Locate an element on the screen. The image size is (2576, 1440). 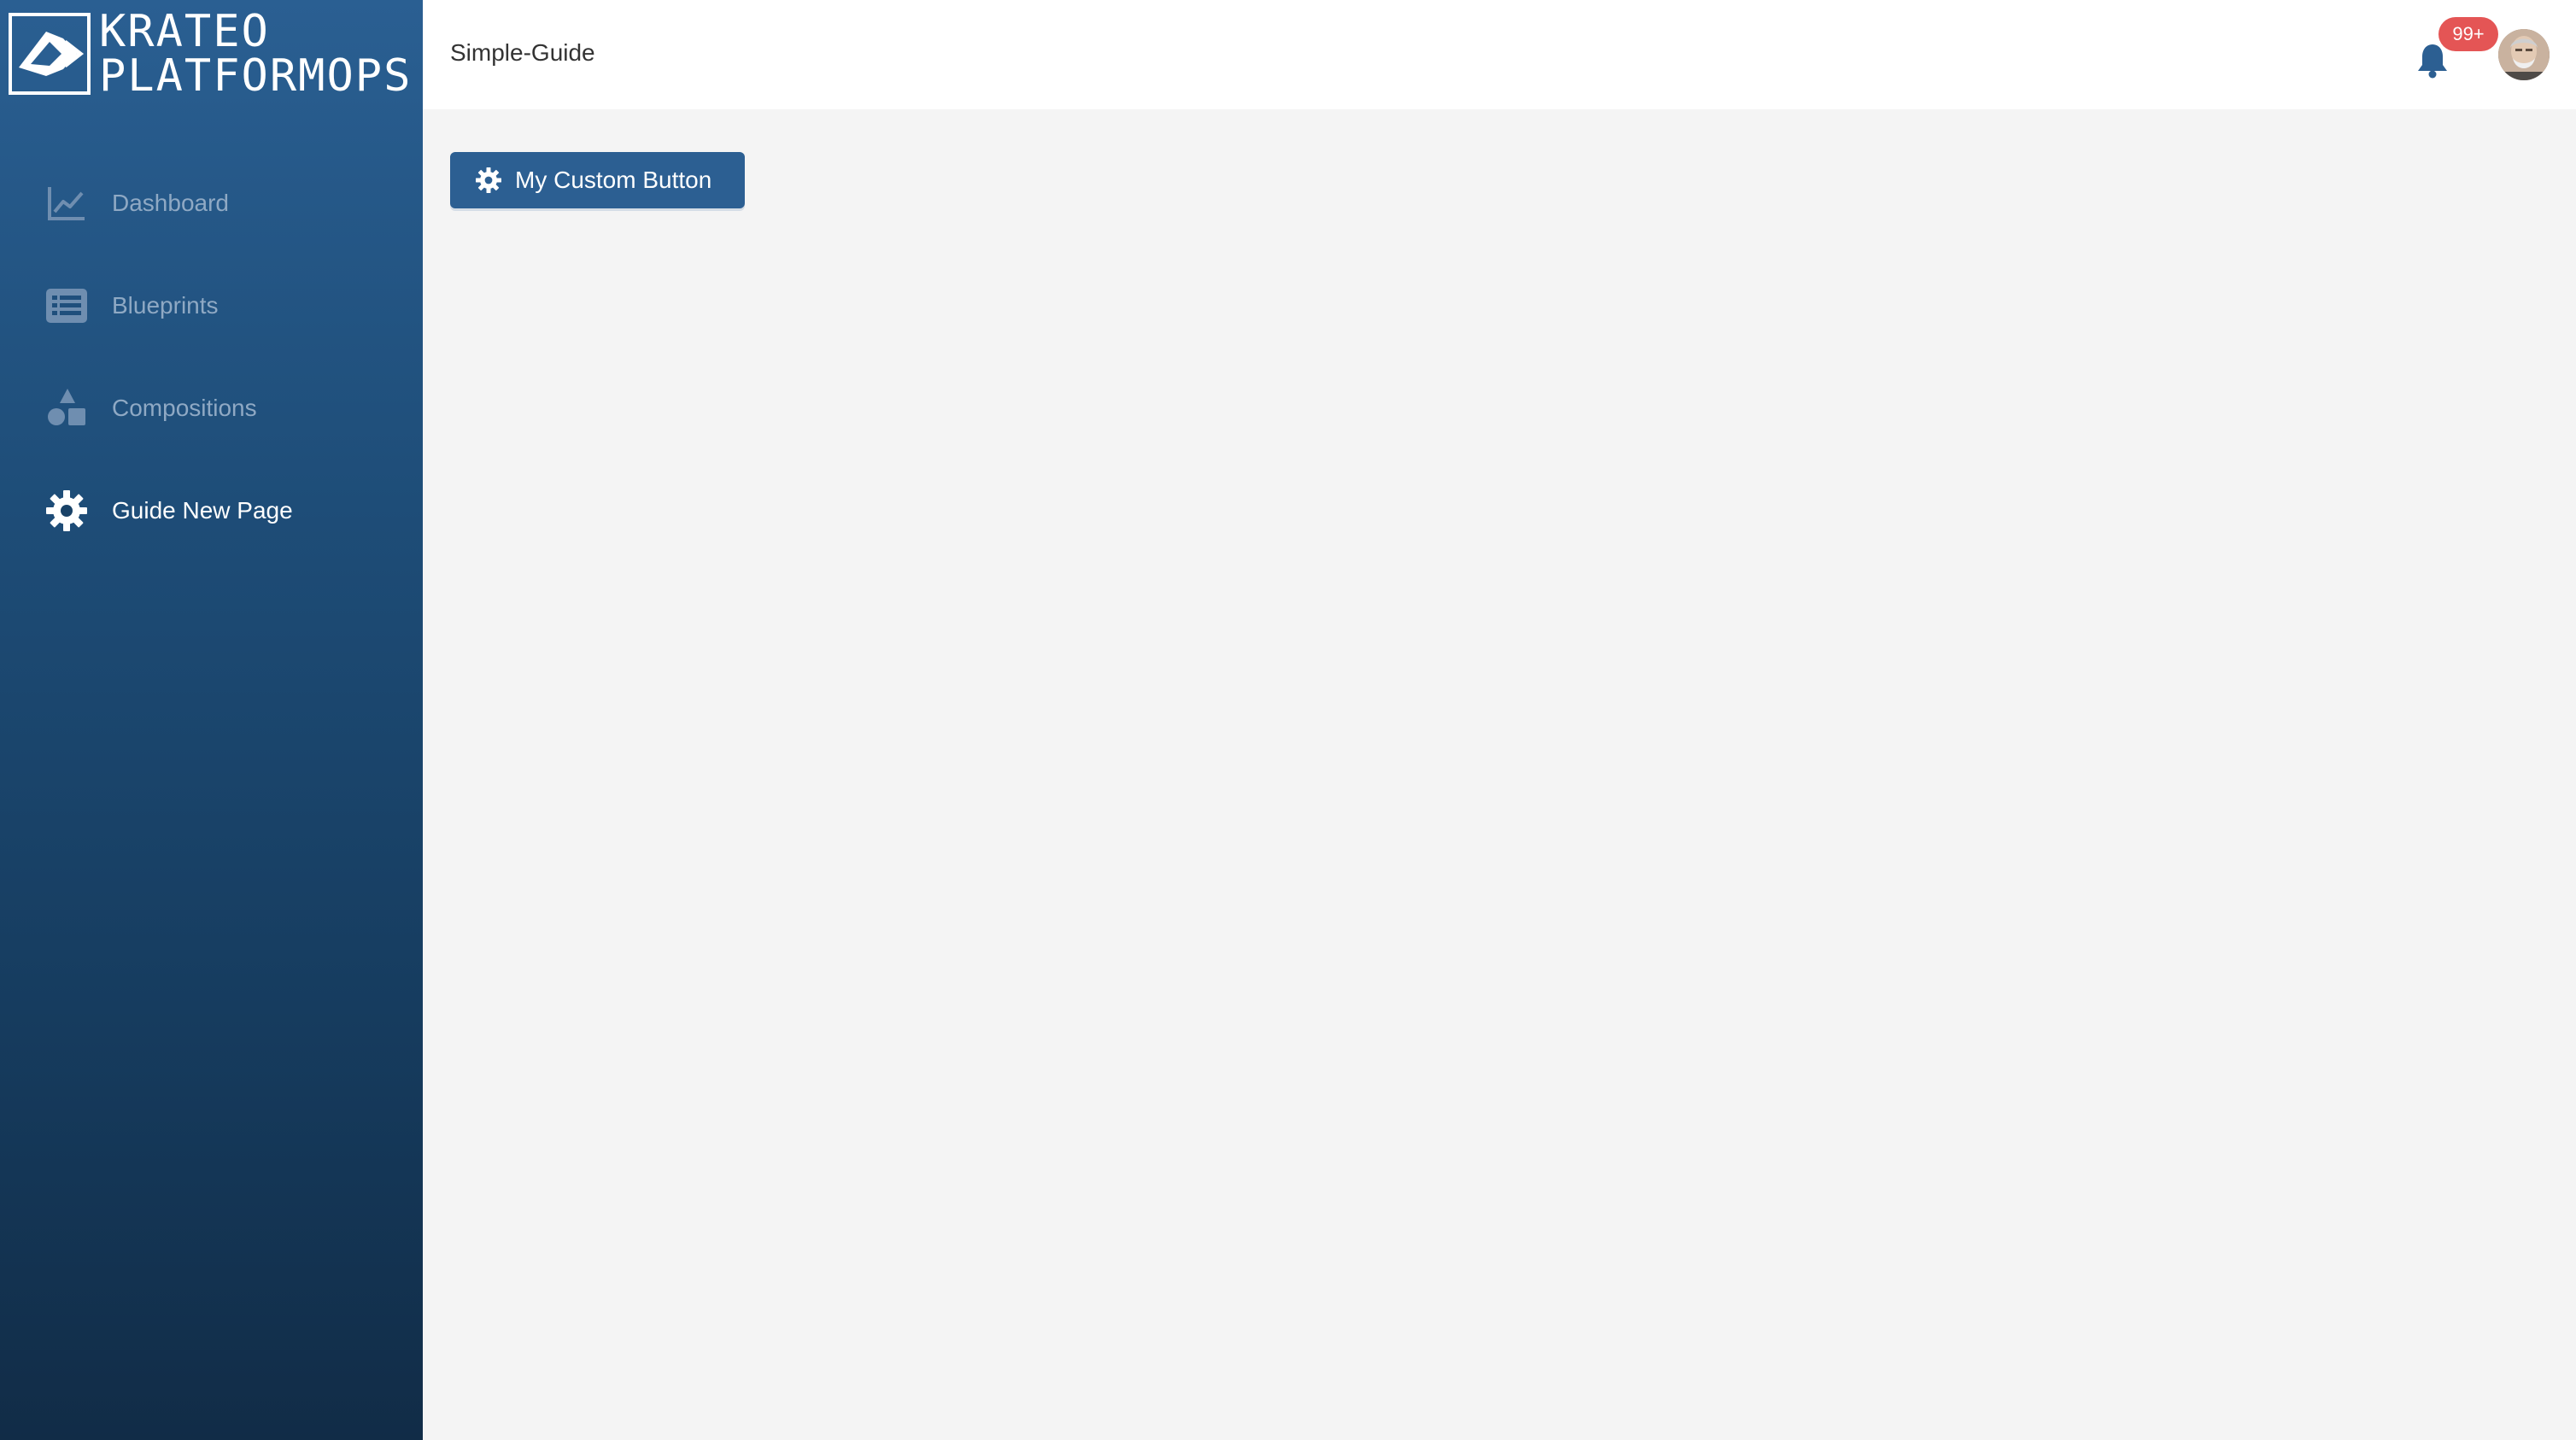
sidebar-item-dashboard: Dashboard is located at coordinates (211, 204).